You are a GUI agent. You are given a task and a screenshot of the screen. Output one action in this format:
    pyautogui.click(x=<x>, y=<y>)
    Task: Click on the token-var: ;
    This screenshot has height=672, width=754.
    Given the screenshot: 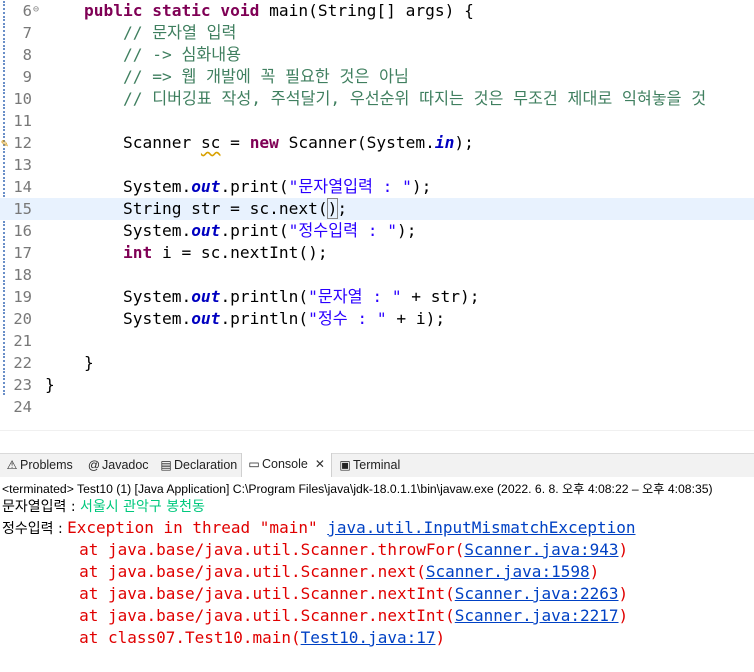 What is the action you would take?
    pyautogui.click(x=342, y=208)
    